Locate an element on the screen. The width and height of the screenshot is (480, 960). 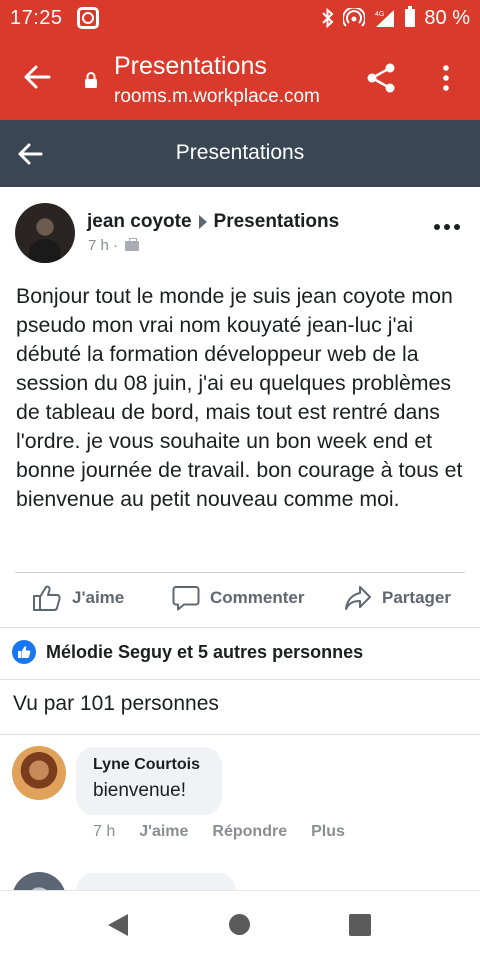
comment-text: bienvenue! is located at coordinates (139, 790).